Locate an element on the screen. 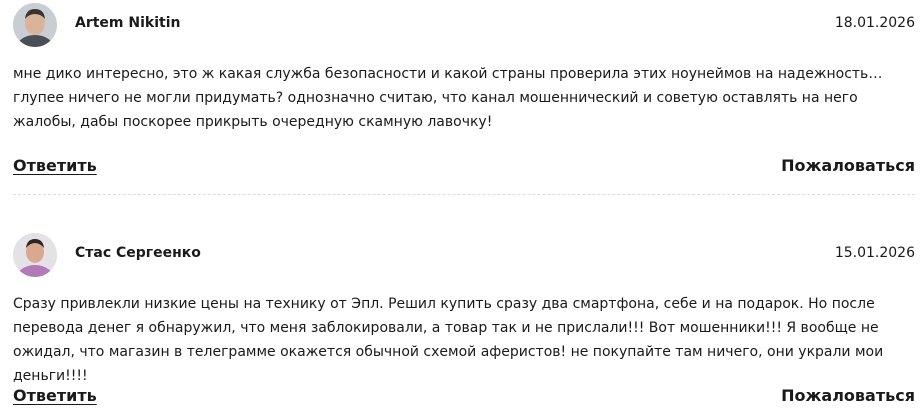 The image size is (924, 414). comment-header: Стас Сергеенко 15.01.2026 is located at coordinates (464, 256).